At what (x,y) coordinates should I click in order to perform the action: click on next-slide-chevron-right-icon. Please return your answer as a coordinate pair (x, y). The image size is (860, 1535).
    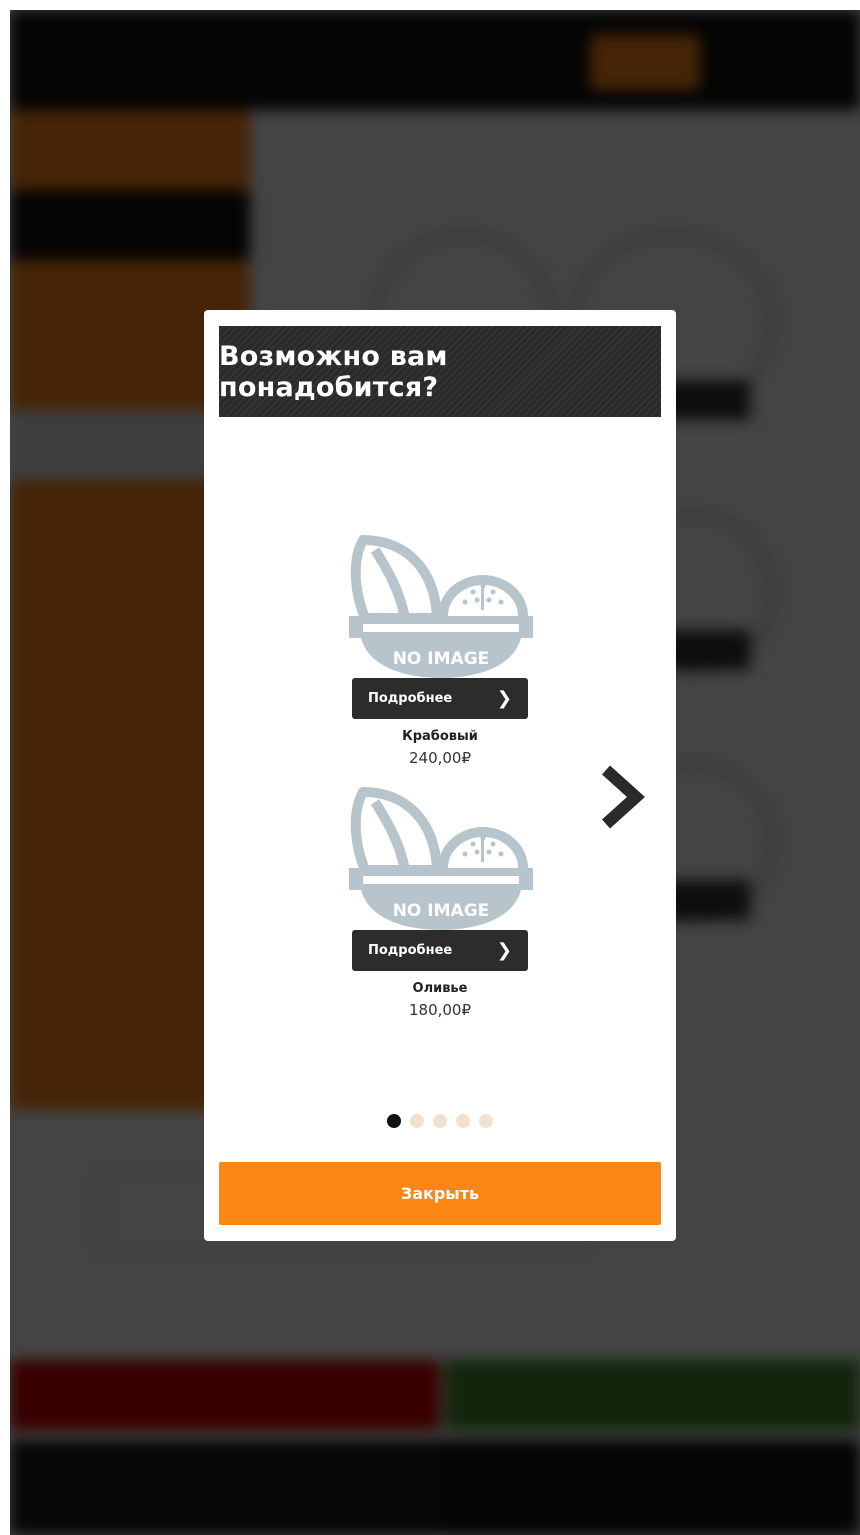
    Looking at the image, I should click on (623, 797).